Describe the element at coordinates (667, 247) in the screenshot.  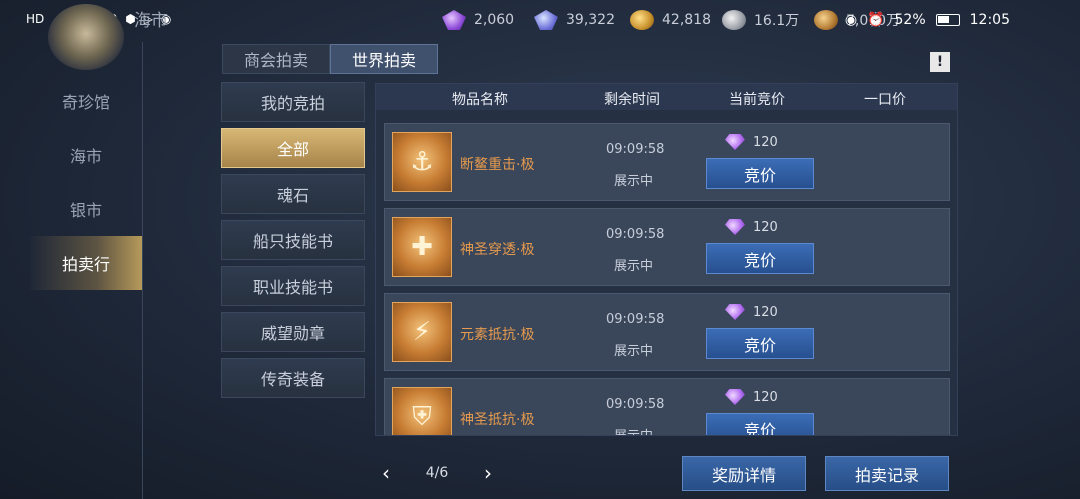
I see `table-row: ✚ 神圣穿透·极 09:09:58 展示中 120 竞价` at that location.